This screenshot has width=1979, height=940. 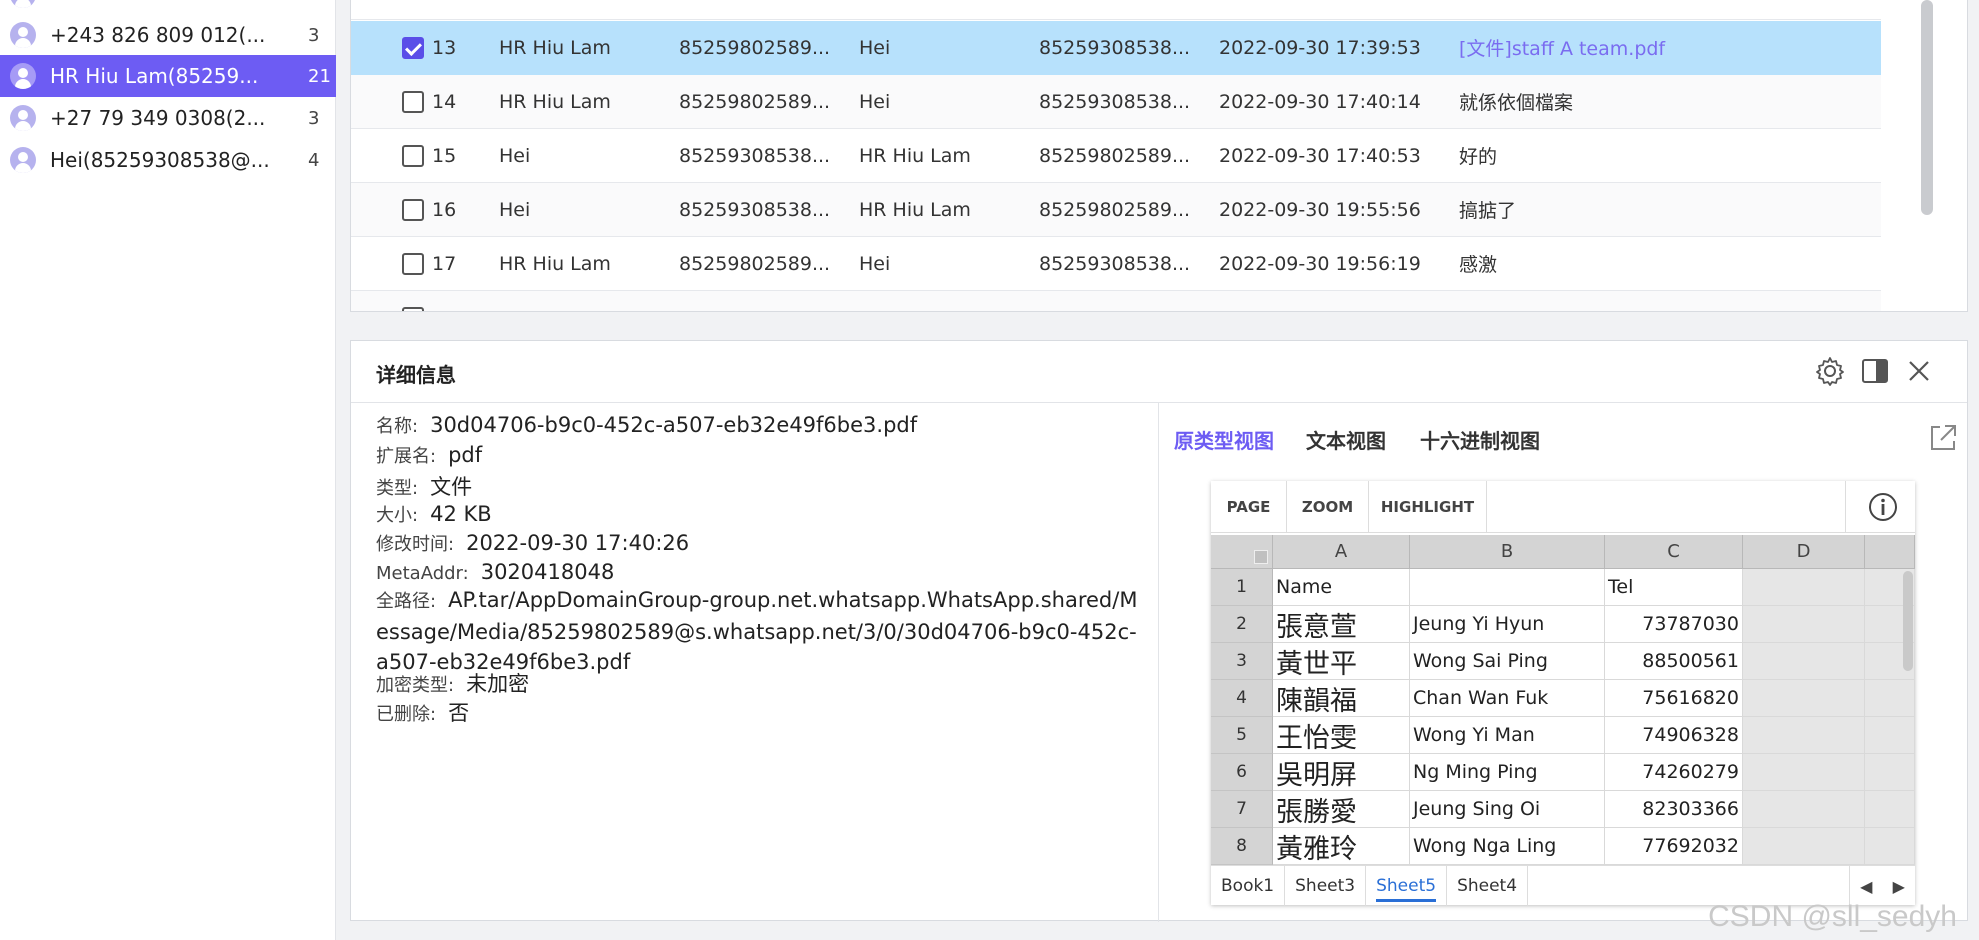 I want to click on sheet-tab: Sheet4, so click(x=1488, y=886).